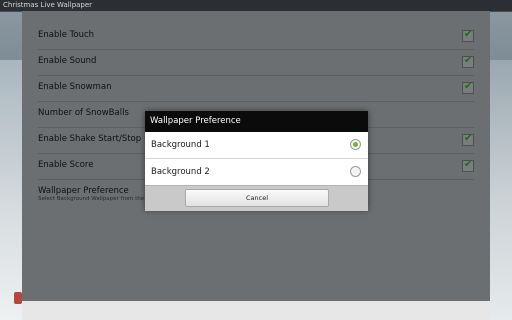 The height and width of the screenshot is (320, 512). I want to click on setting-label: Number of SnowBalls, so click(83, 113).